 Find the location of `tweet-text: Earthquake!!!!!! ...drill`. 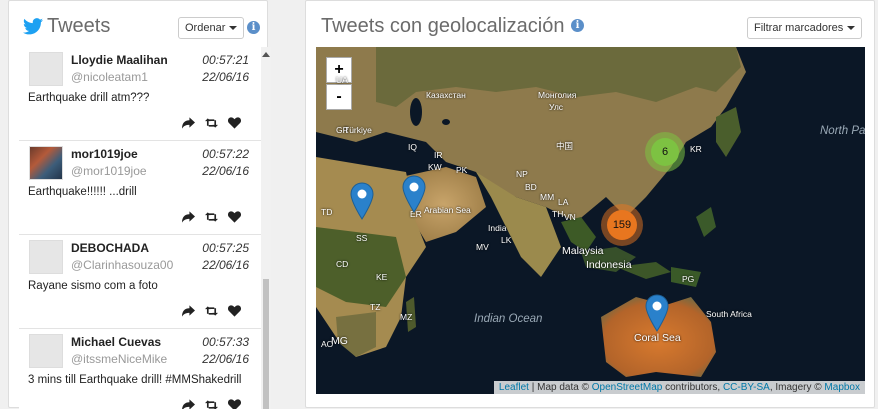

tweet-text: Earthquake!!!!!! ...drill is located at coordinates (82, 192).